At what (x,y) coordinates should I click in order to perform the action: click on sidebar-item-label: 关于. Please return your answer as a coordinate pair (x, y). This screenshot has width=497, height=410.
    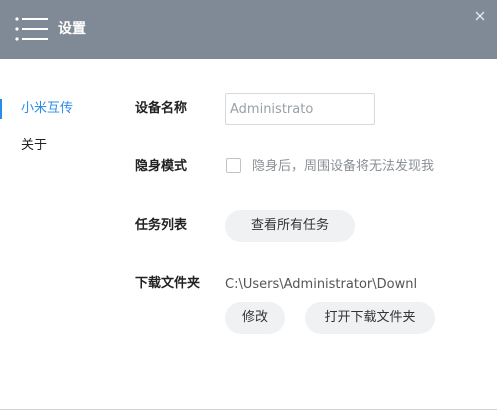
    Looking at the image, I should click on (34, 145).